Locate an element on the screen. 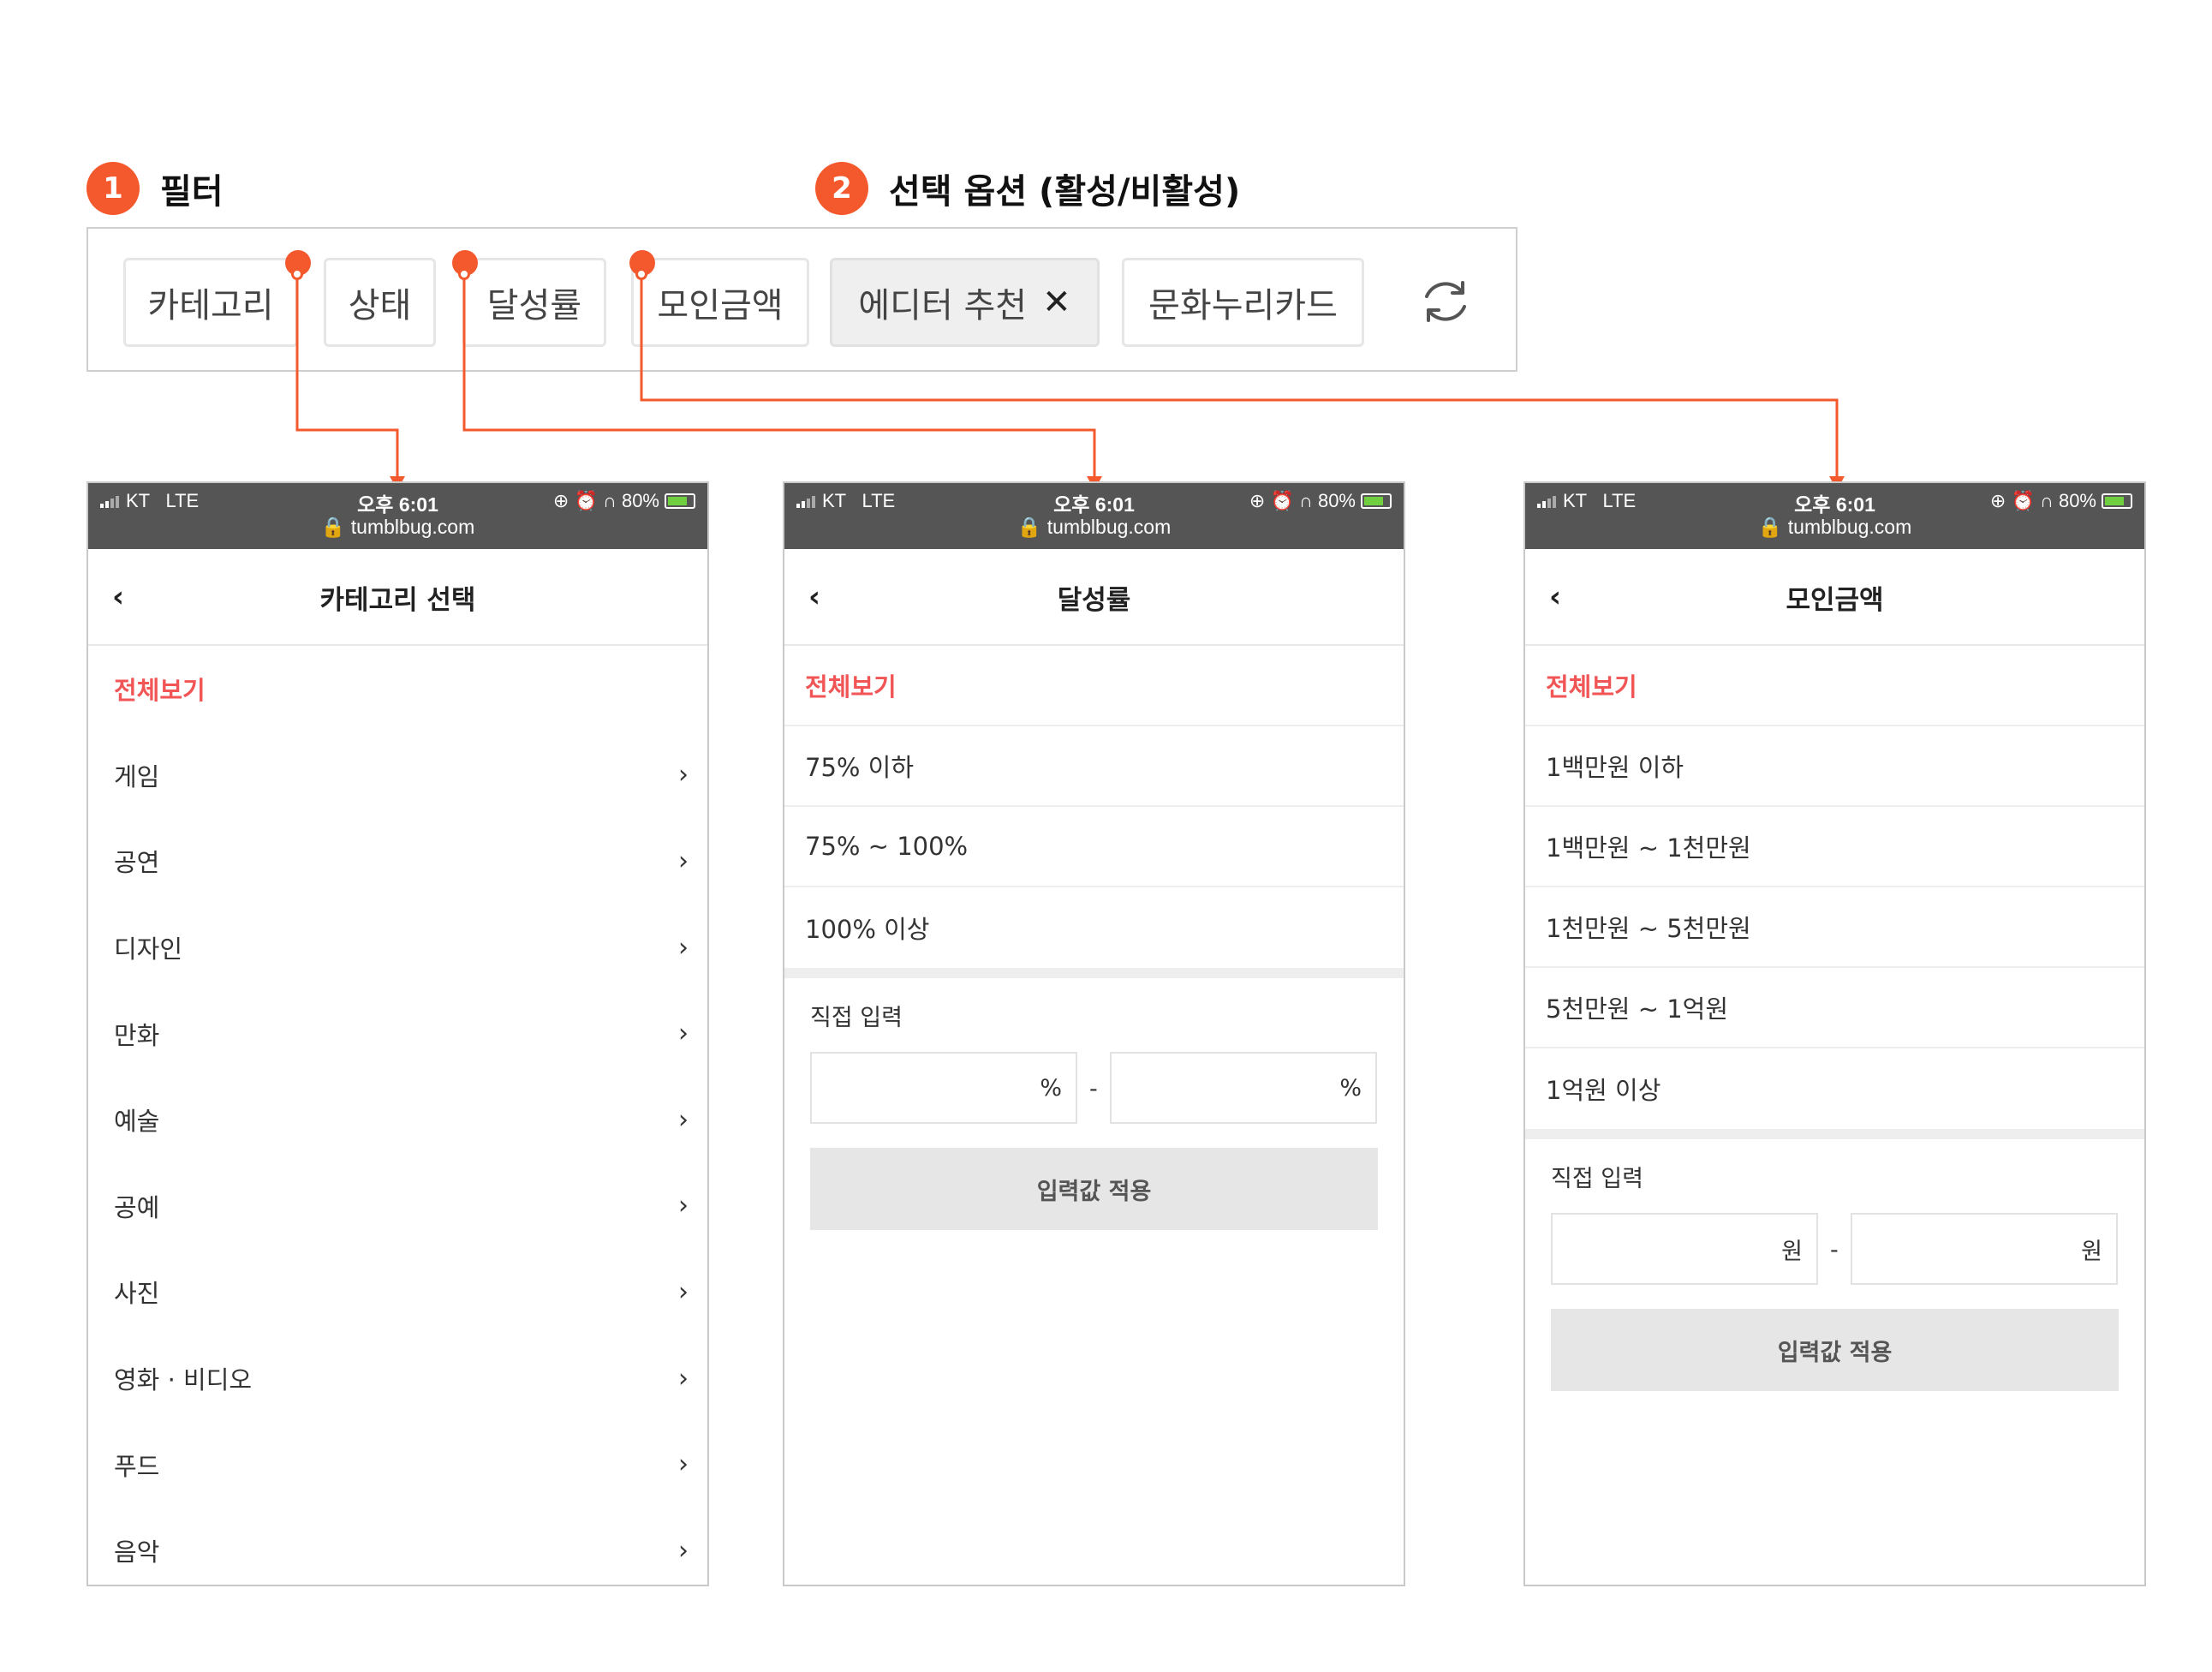 The height and width of the screenshot is (1672, 2212). list-item-label: 음악 is located at coordinates (137, 1553).